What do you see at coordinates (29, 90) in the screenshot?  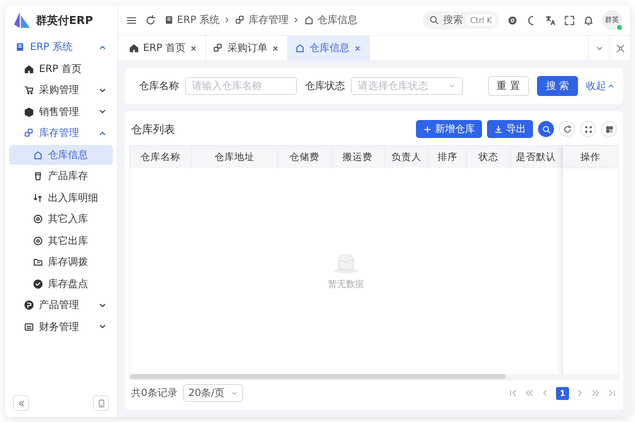 I see `cart-icon` at bounding box center [29, 90].